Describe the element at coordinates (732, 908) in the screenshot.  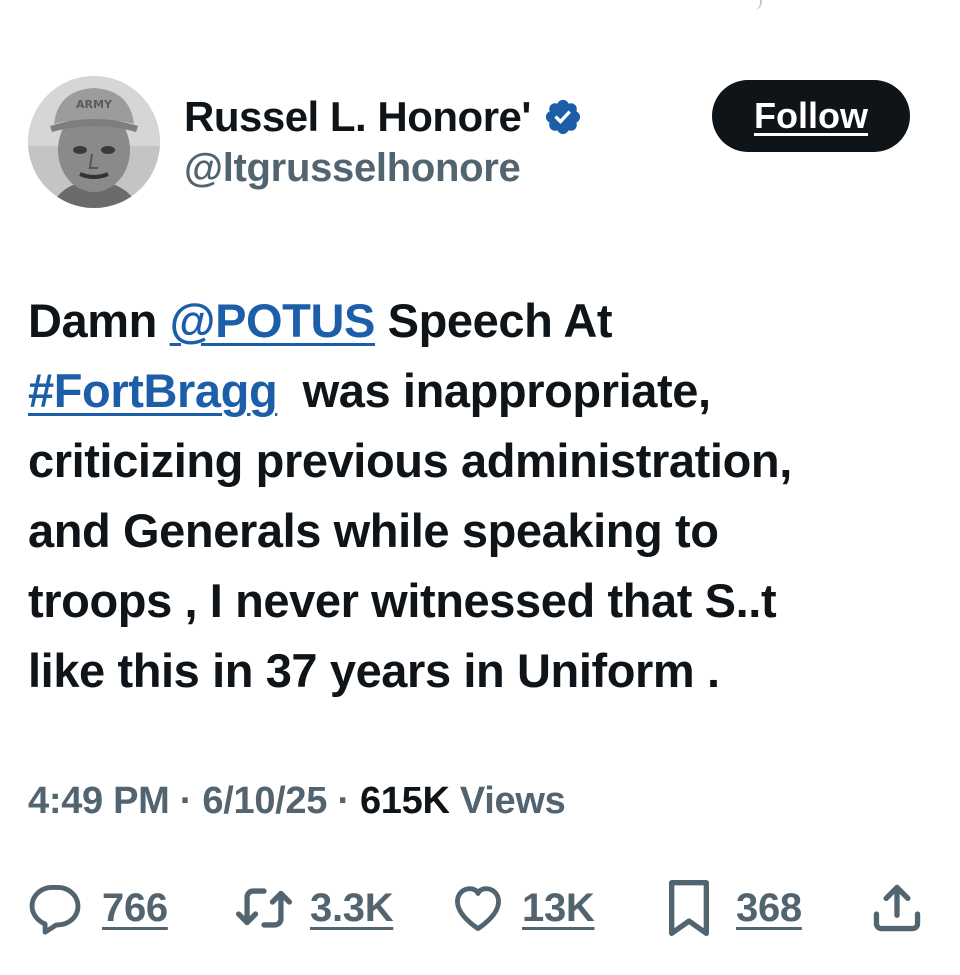
I see `bookmark-button: 368` at that location.